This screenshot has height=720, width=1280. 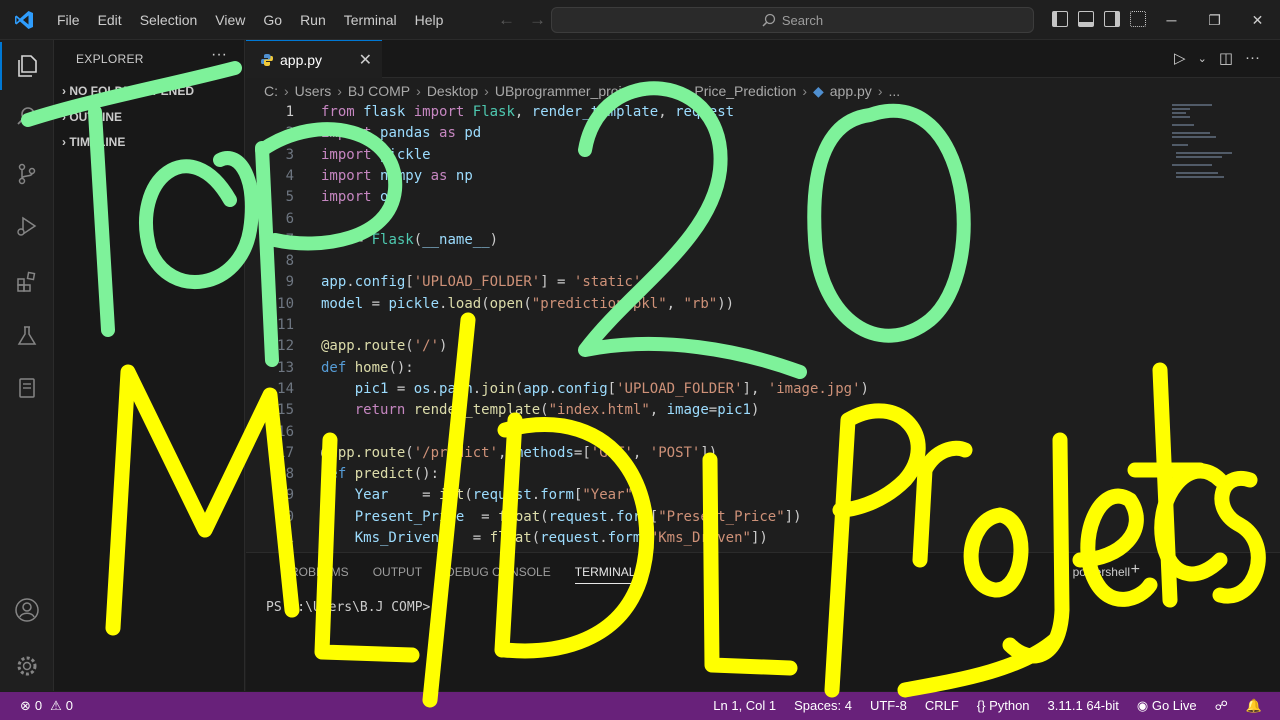 I want to click on search-sidebar-icon, so click(x=27, y=116).